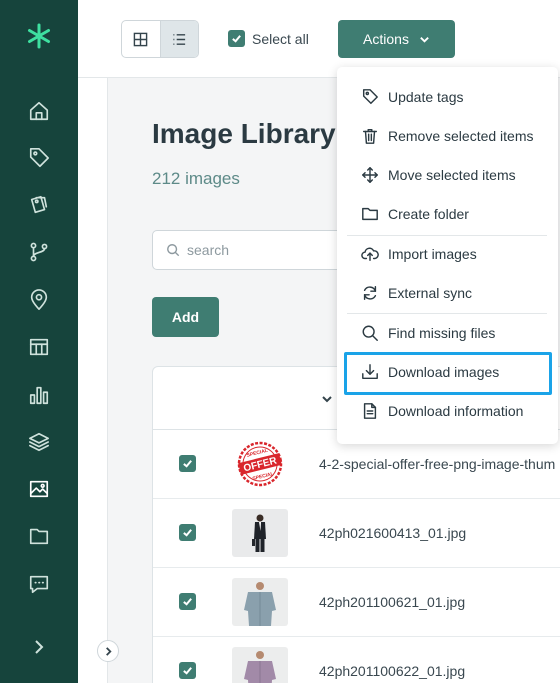 The width and height of the screenshot is (560, 683). Describe the element at coordinates (424, 39) in the screenshot. I see `chevron-down-icon` at that location.